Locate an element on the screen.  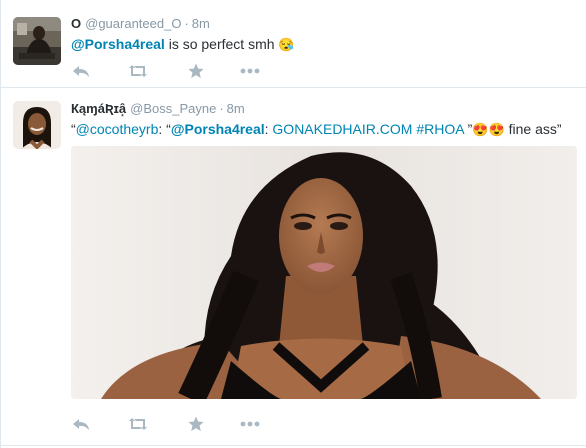
tweet-header: КąɱáƦɪâ͙ @Boss_Payne · 8m is located at coordinates (158, 109).